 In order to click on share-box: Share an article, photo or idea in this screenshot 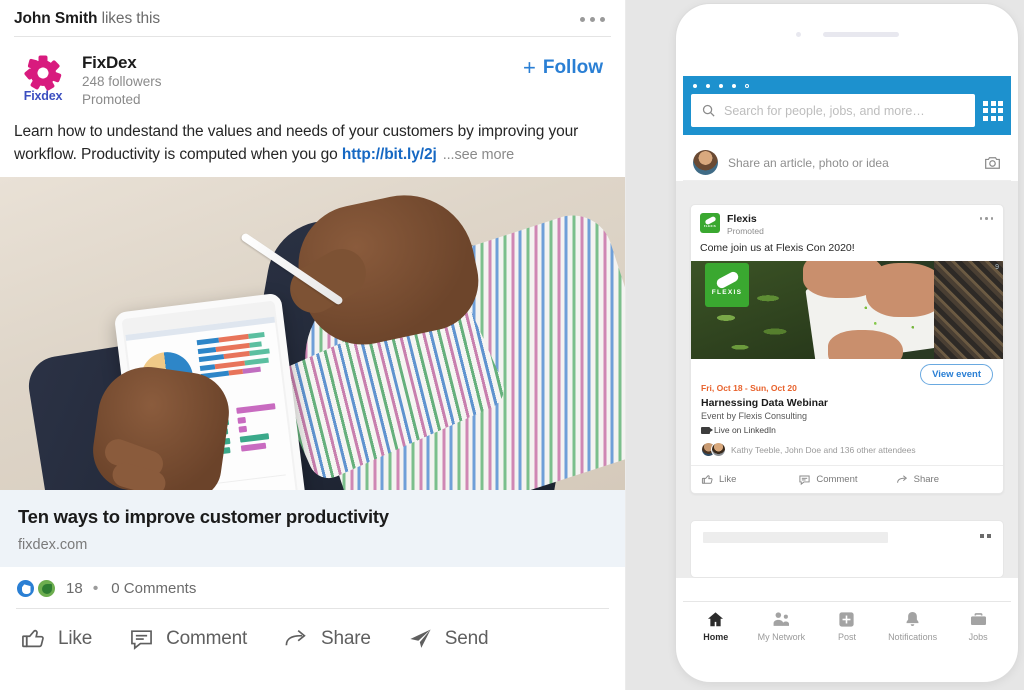, I will do `click(847, 163)`.